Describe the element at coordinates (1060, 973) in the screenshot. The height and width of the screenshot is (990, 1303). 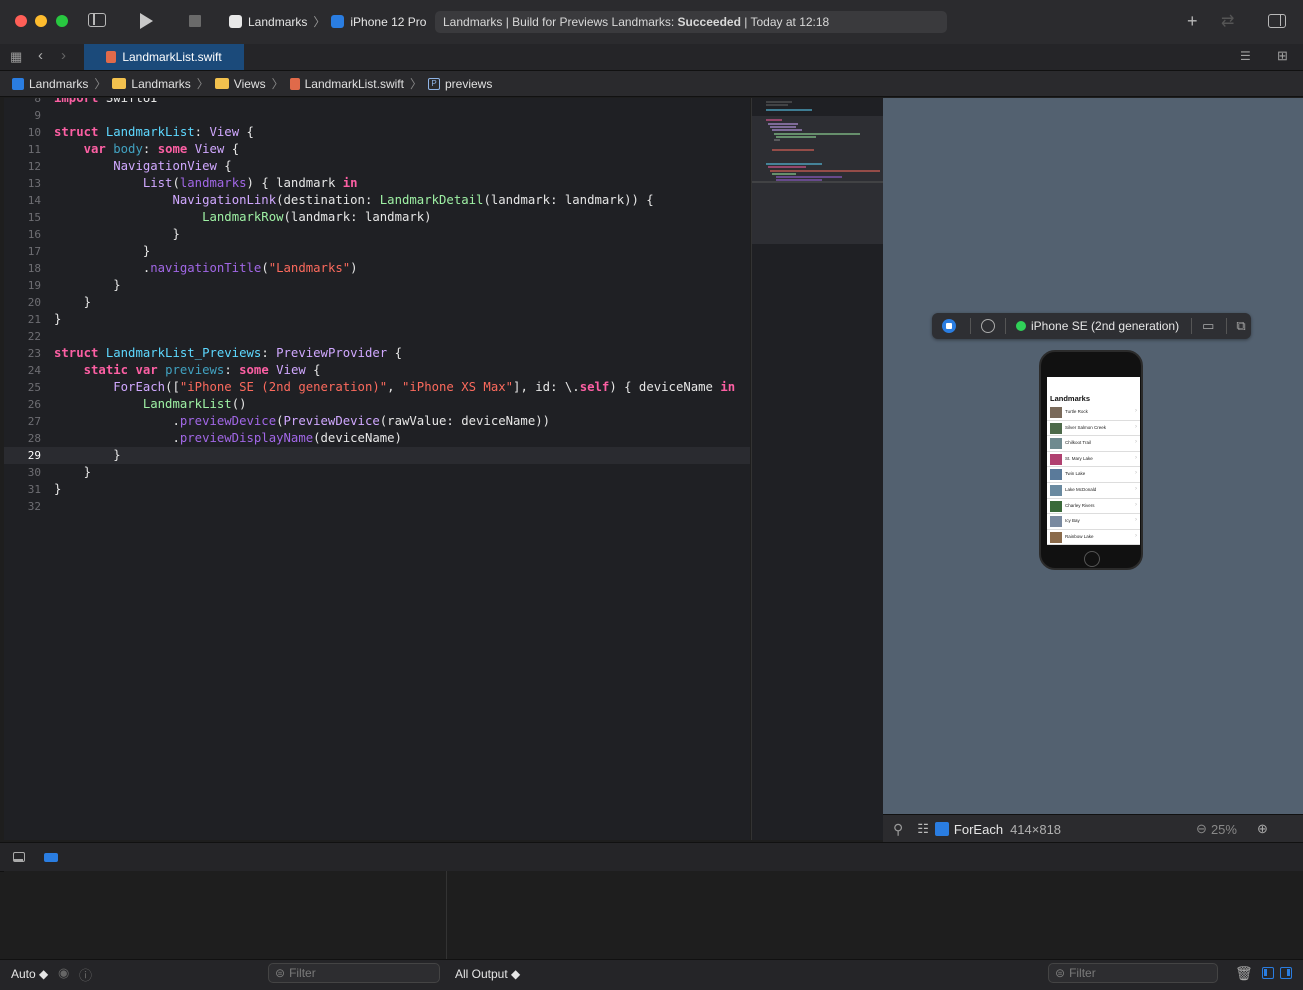
I see `filter-icon: ⊜` at that location.